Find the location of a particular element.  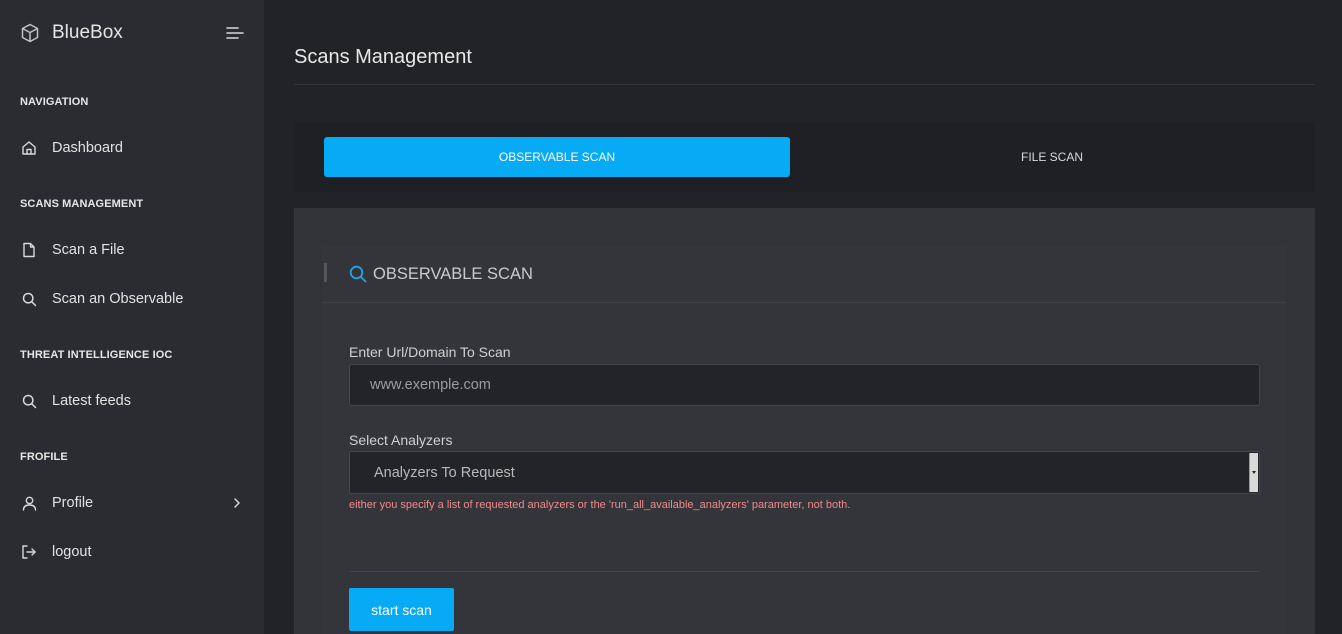

sidebar-item-label: Dashboard is located at coordinates (87, 148).